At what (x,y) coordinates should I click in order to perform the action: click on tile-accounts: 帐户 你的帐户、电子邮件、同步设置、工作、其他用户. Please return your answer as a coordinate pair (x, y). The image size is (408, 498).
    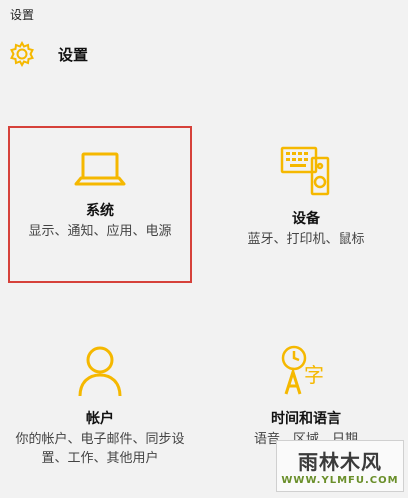
    Looking at the image, I should click on (100, 402).